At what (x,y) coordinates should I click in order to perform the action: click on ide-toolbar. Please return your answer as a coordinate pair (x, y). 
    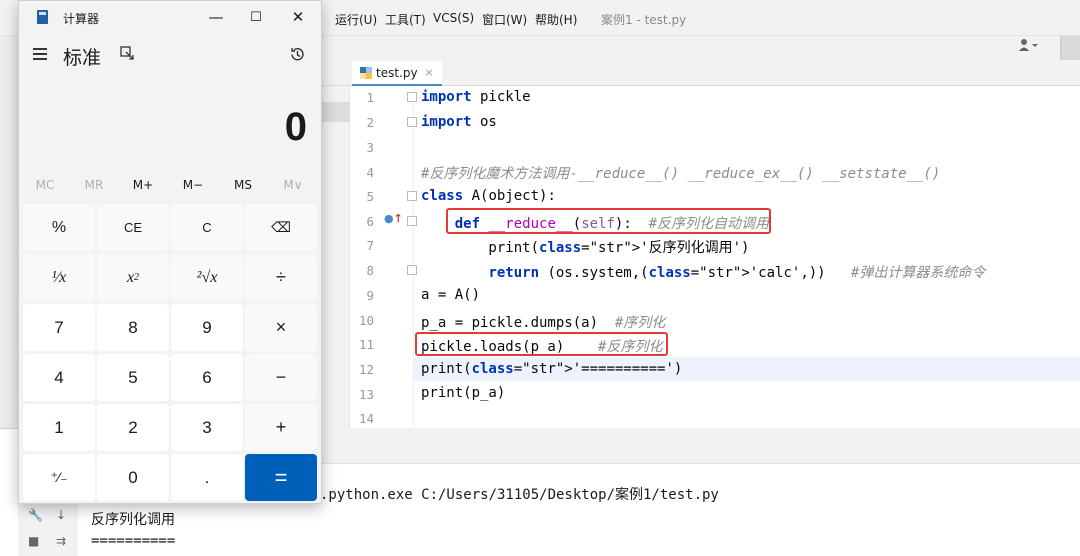
    Looking at the image, I should click on (701, 48).